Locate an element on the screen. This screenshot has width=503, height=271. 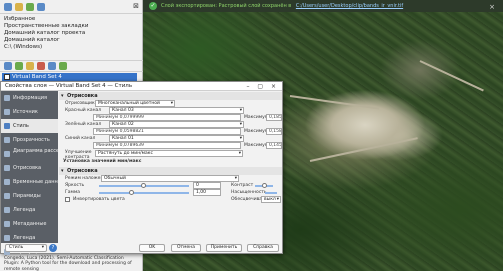
red-max-input: 0,185 is located at coordinates (274, 117).